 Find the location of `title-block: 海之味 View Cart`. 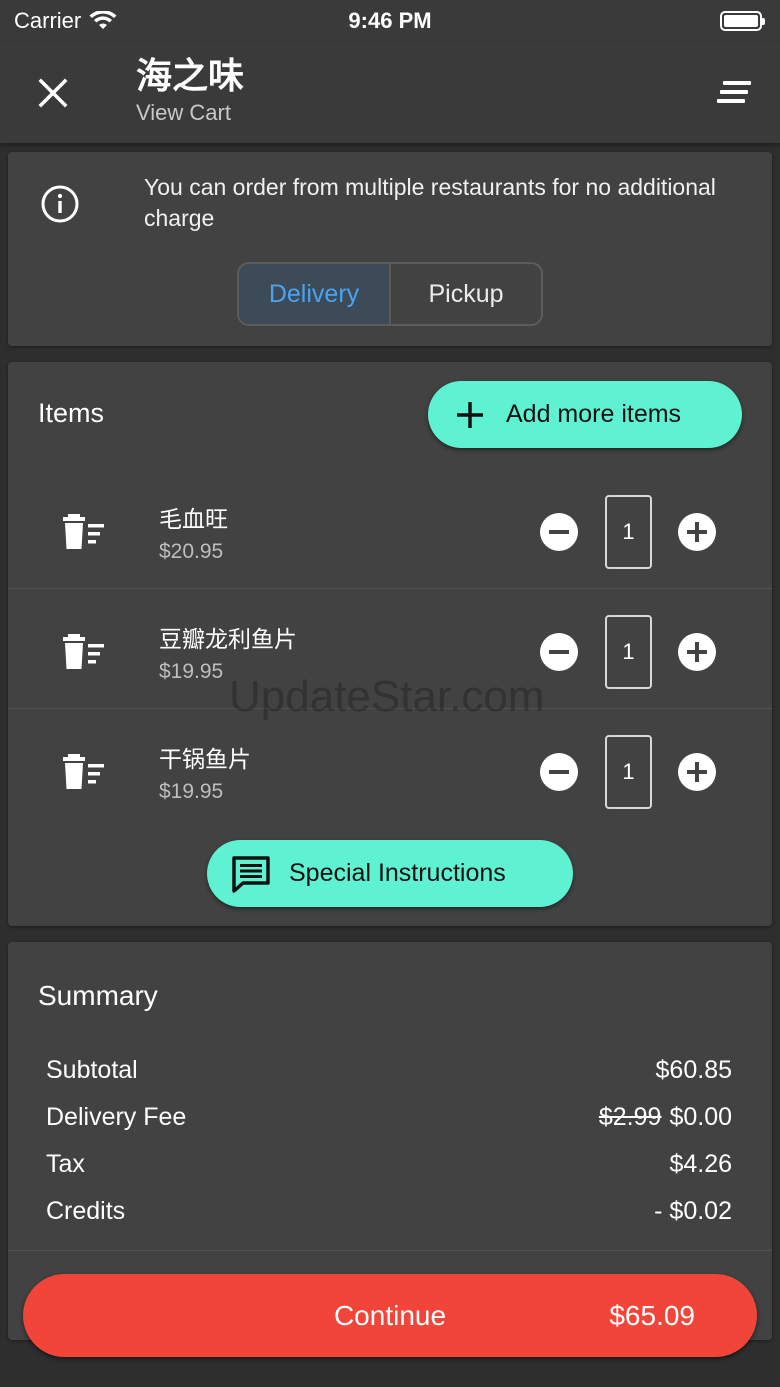

title-block: 海之味 View Cart is located at coordinates (190, 90).